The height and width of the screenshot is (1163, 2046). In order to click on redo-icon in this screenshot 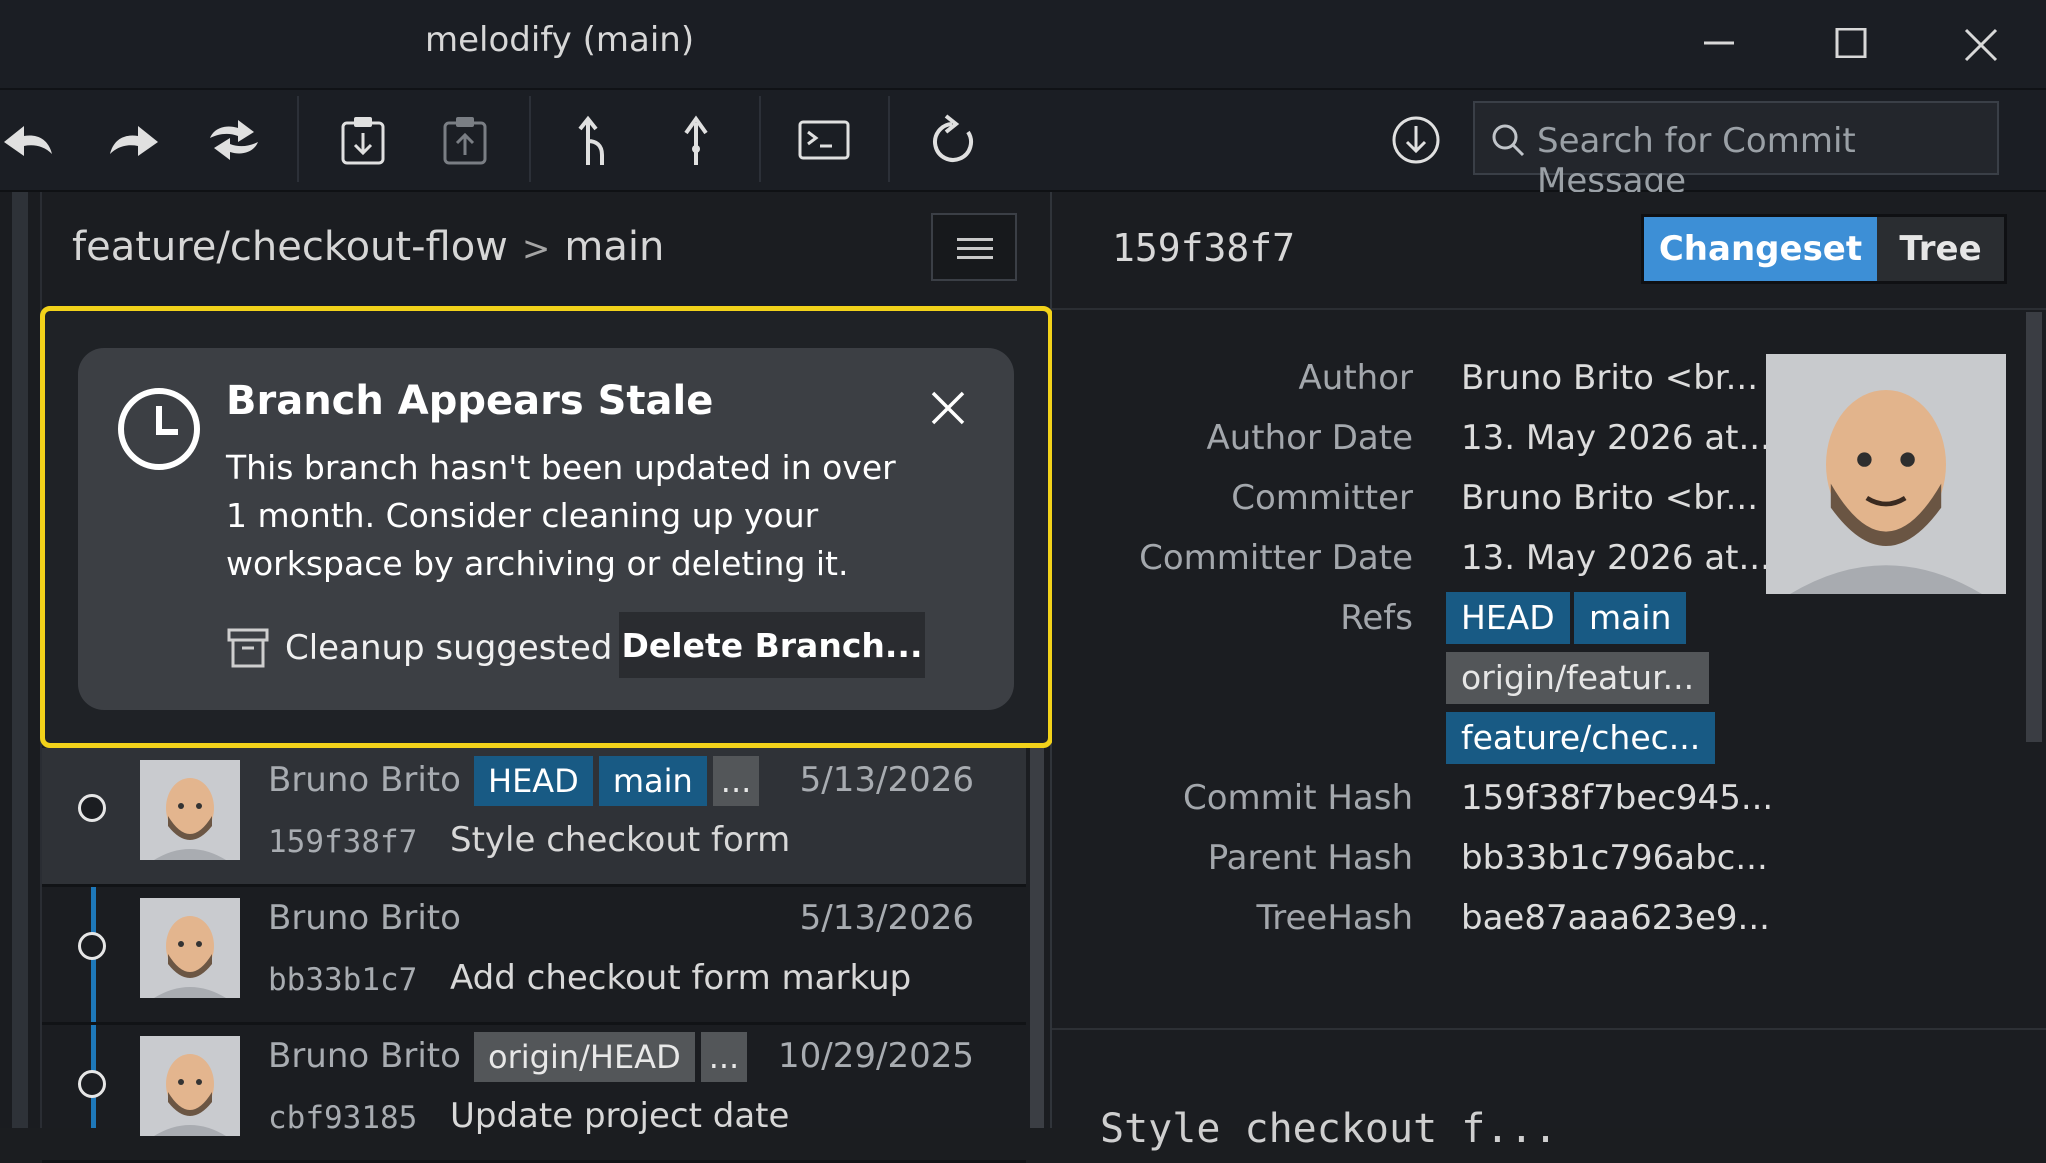, I will do `click(134, 141)`.